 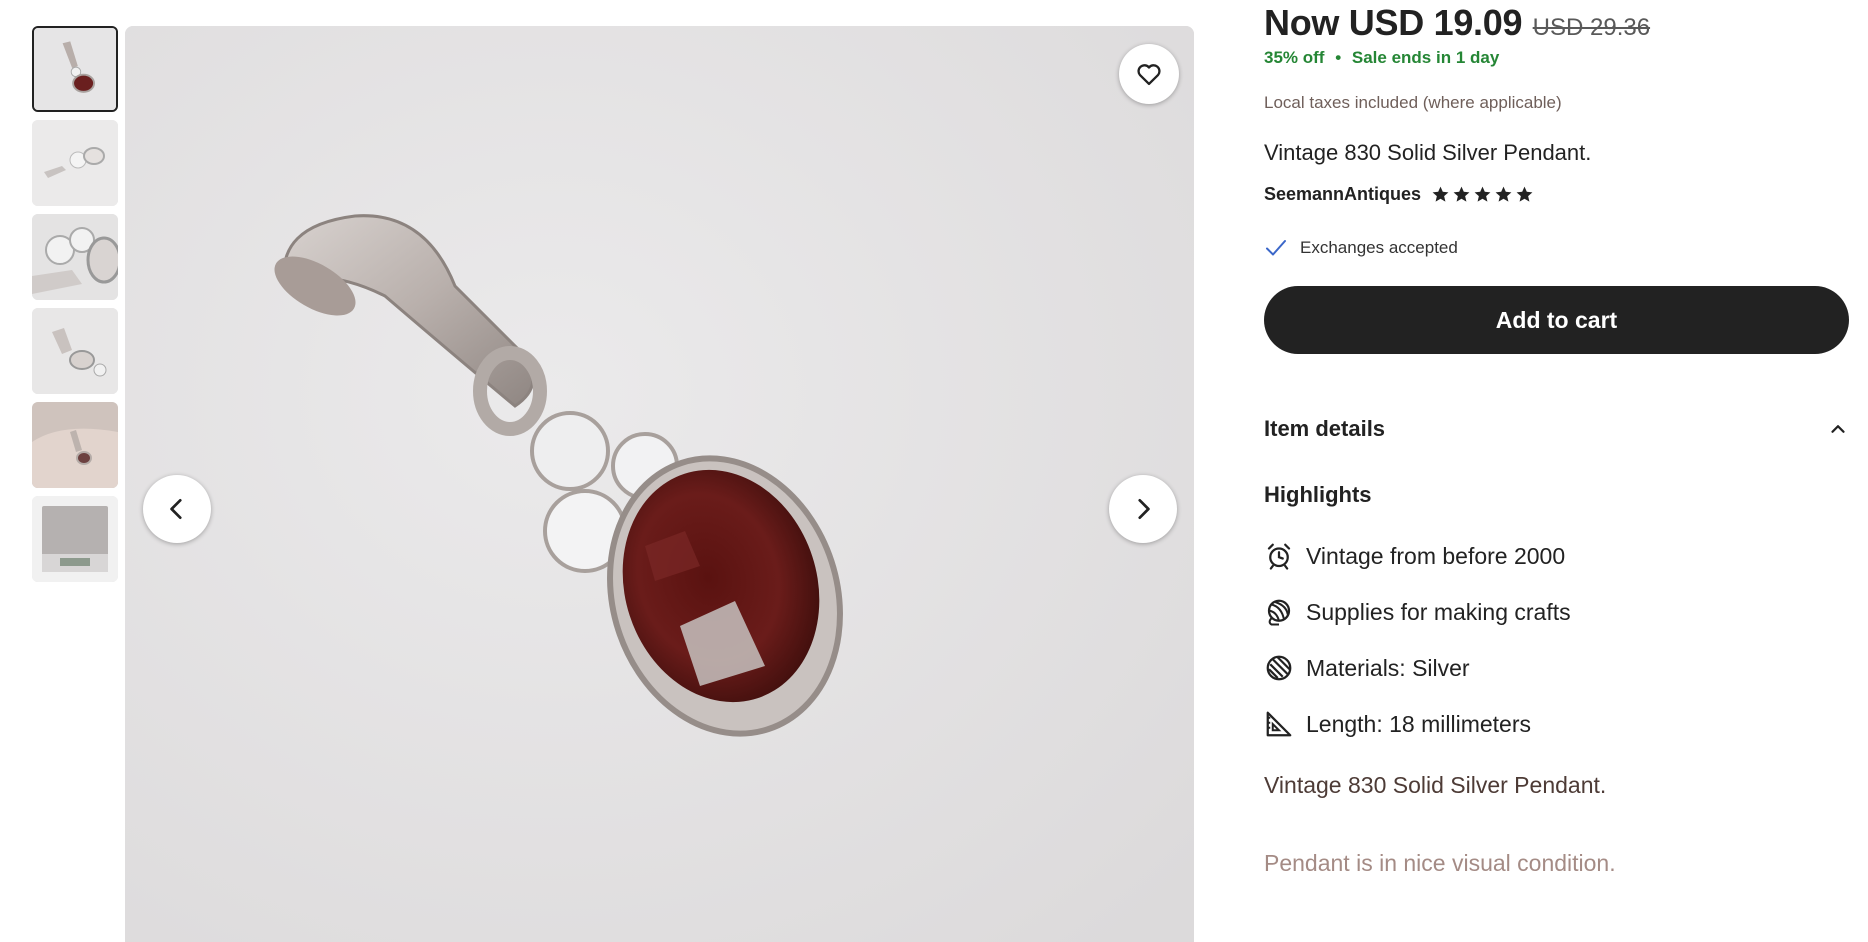 I want to click on price-row: Now USD 19.09 USD 29.36, so click(x=1457, y=23).